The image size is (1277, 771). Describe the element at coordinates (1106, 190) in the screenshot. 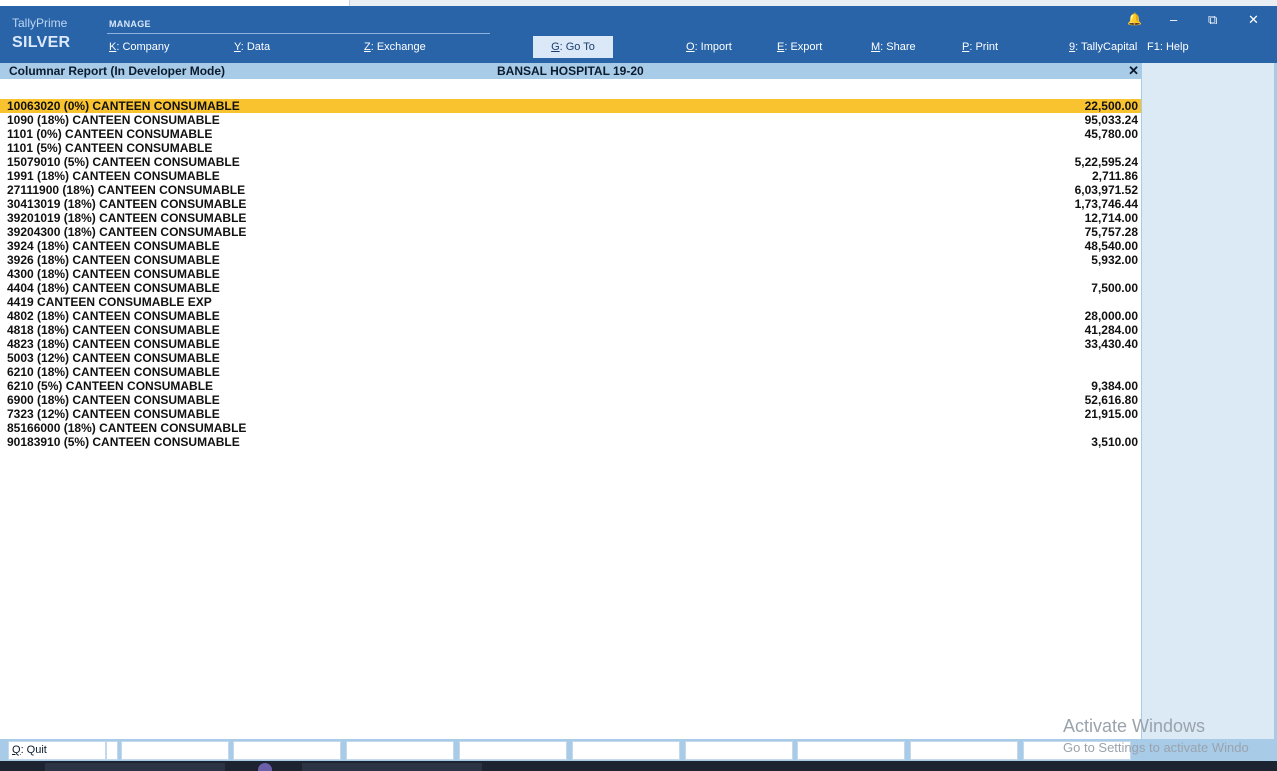

I see `ledger-amount: 6,03,971.52` at that location.